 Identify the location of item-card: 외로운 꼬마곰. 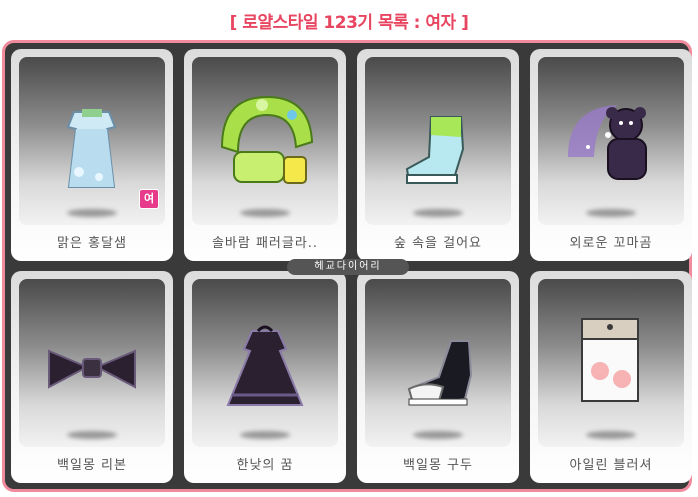
(611, 155).